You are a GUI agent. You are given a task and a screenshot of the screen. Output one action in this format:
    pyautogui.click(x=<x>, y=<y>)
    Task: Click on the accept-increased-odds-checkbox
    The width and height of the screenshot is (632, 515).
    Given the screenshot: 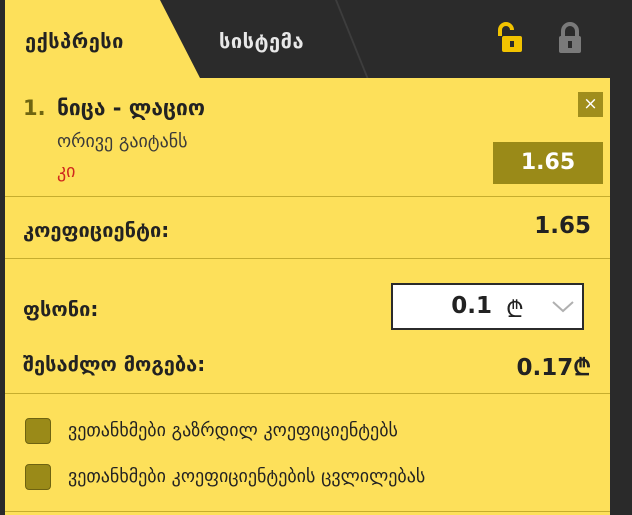 What is the action you would take?
    pyautogui.click(x=38, y=431)
    